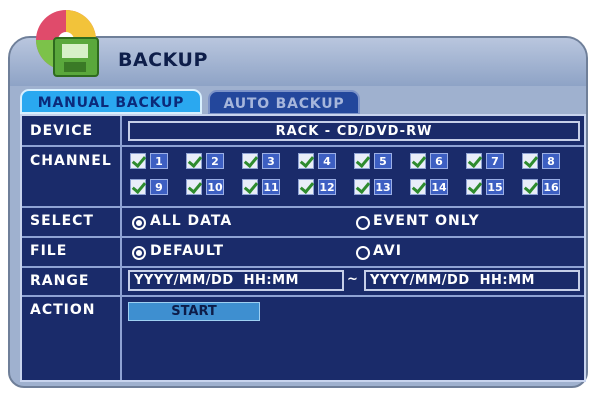 The height and width of the screenshot is (396, 590). I want to click on channel-number: 10, so click(215, 187).